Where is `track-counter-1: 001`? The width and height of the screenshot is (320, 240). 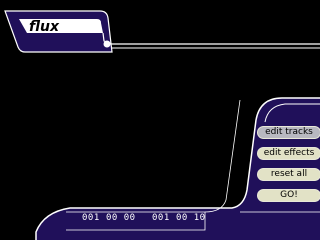
track-counter-1: 001 is located at coordinates (91, 218).